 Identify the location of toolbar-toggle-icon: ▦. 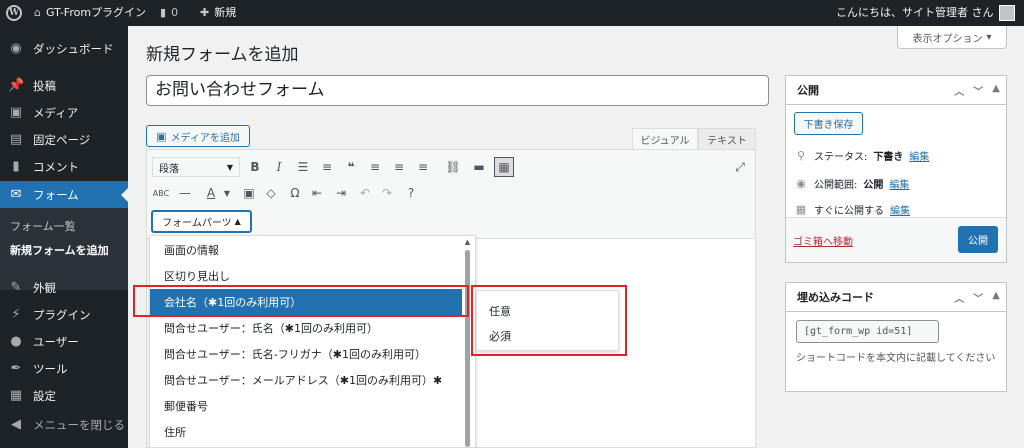
(504, 167).